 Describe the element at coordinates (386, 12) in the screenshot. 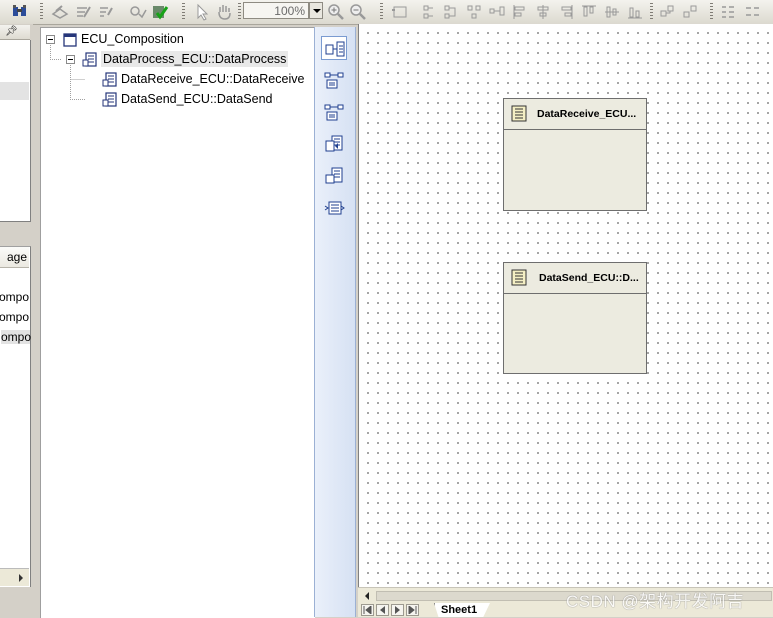

I see `main-toolbar: 100%` at that location.